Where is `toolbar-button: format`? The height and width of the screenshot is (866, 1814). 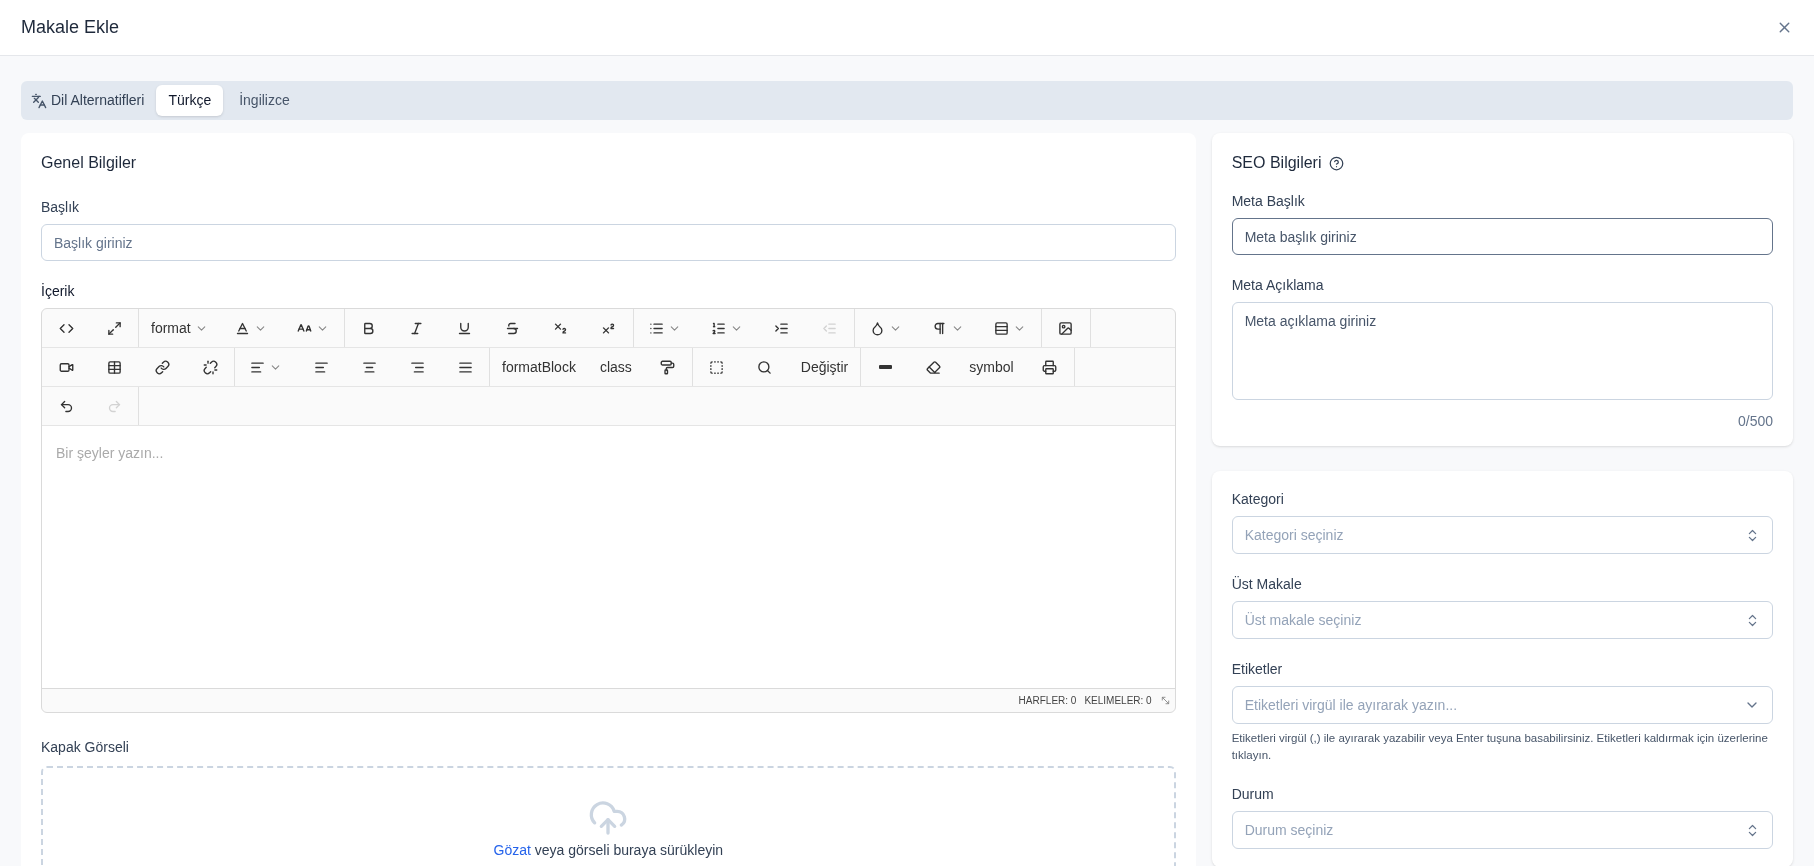 toolbar-button: format is located at coordinates (179, 328).